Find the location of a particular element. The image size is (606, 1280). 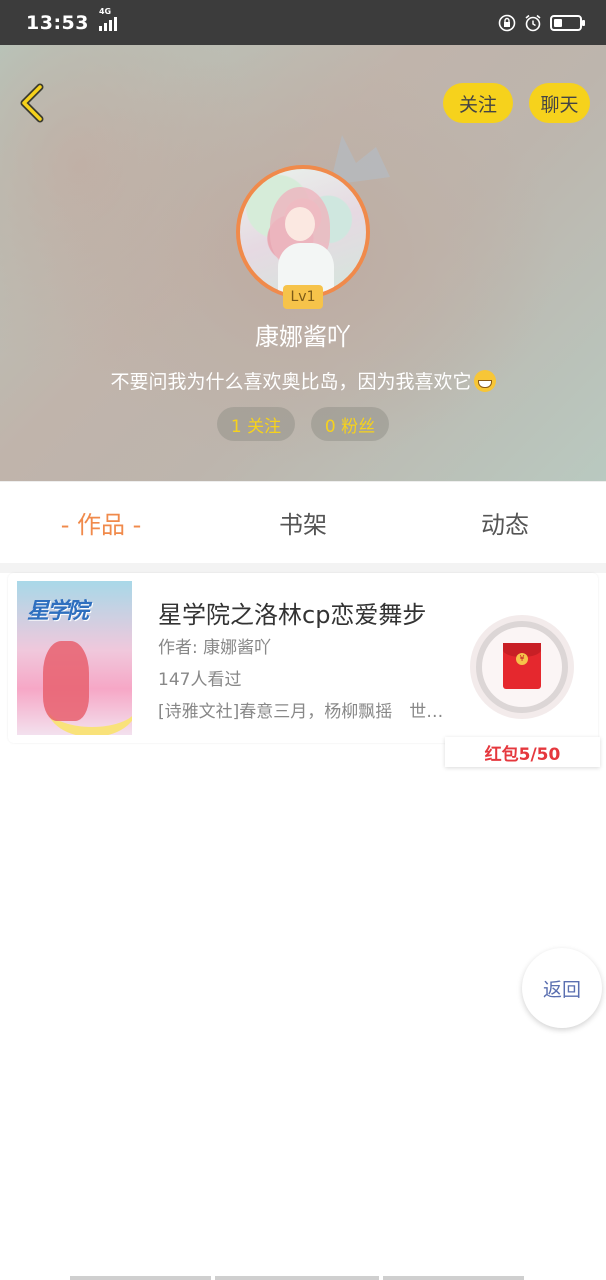

tab-works: - 作品 - is located at coordinates (101, 522).